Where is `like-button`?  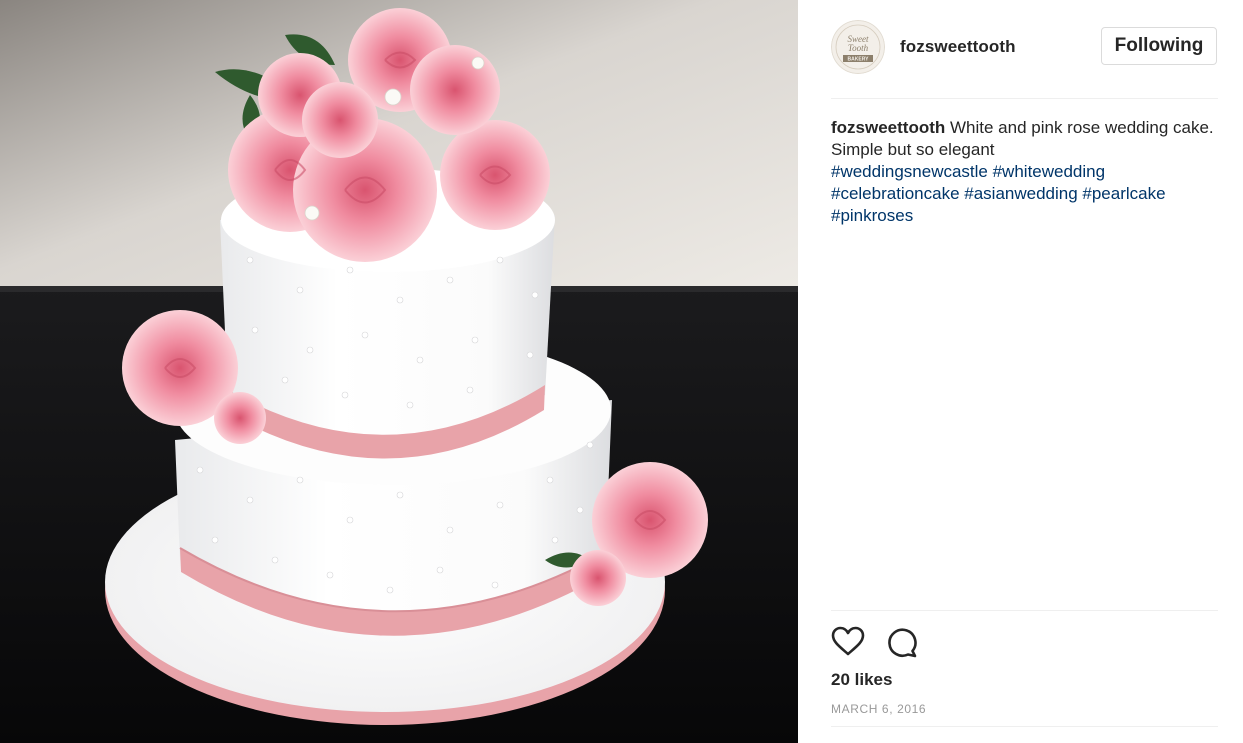 like-button is located at coordinates (848, 642).